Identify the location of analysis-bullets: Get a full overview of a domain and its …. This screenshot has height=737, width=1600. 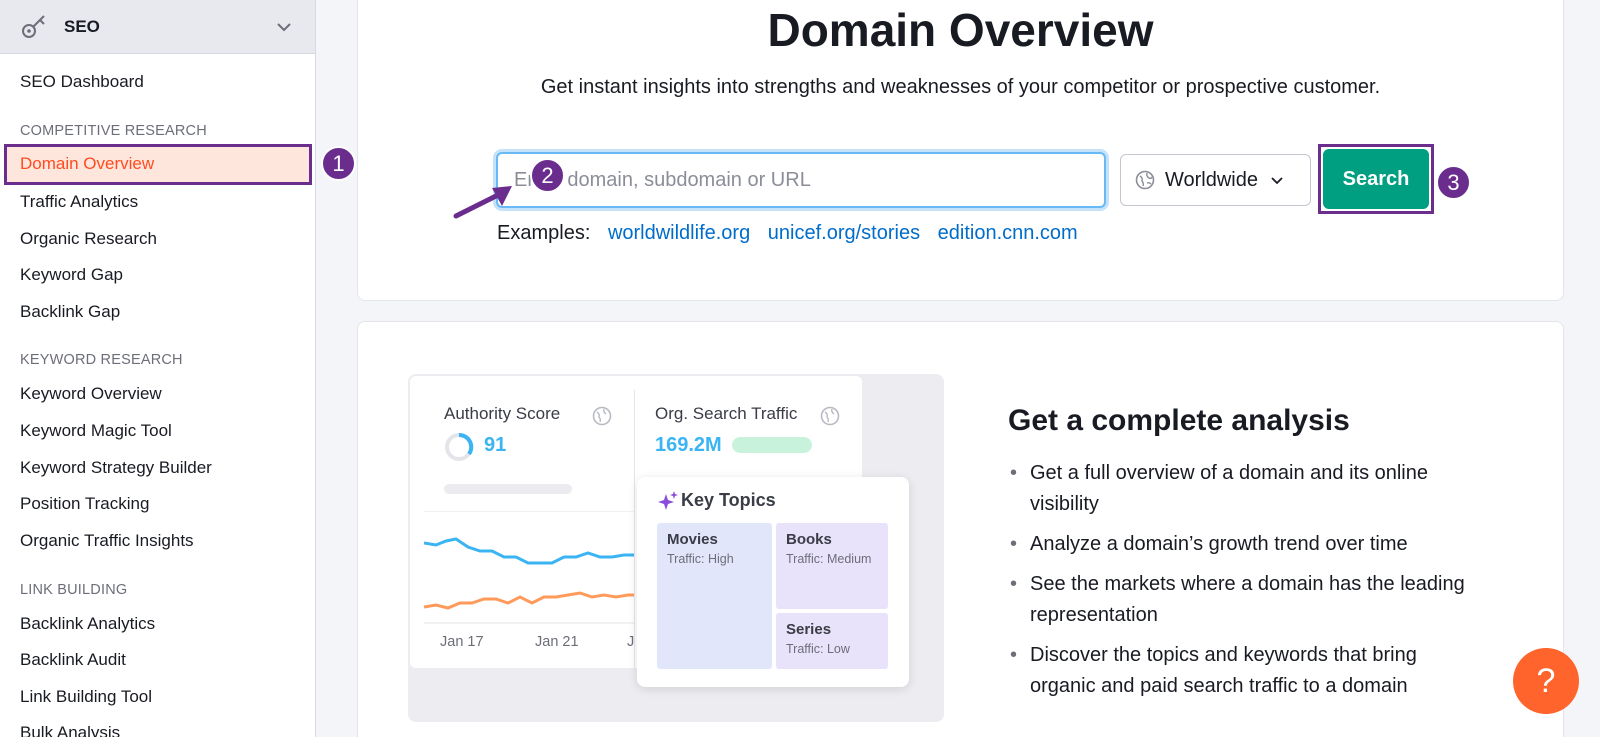
(1243, 584).